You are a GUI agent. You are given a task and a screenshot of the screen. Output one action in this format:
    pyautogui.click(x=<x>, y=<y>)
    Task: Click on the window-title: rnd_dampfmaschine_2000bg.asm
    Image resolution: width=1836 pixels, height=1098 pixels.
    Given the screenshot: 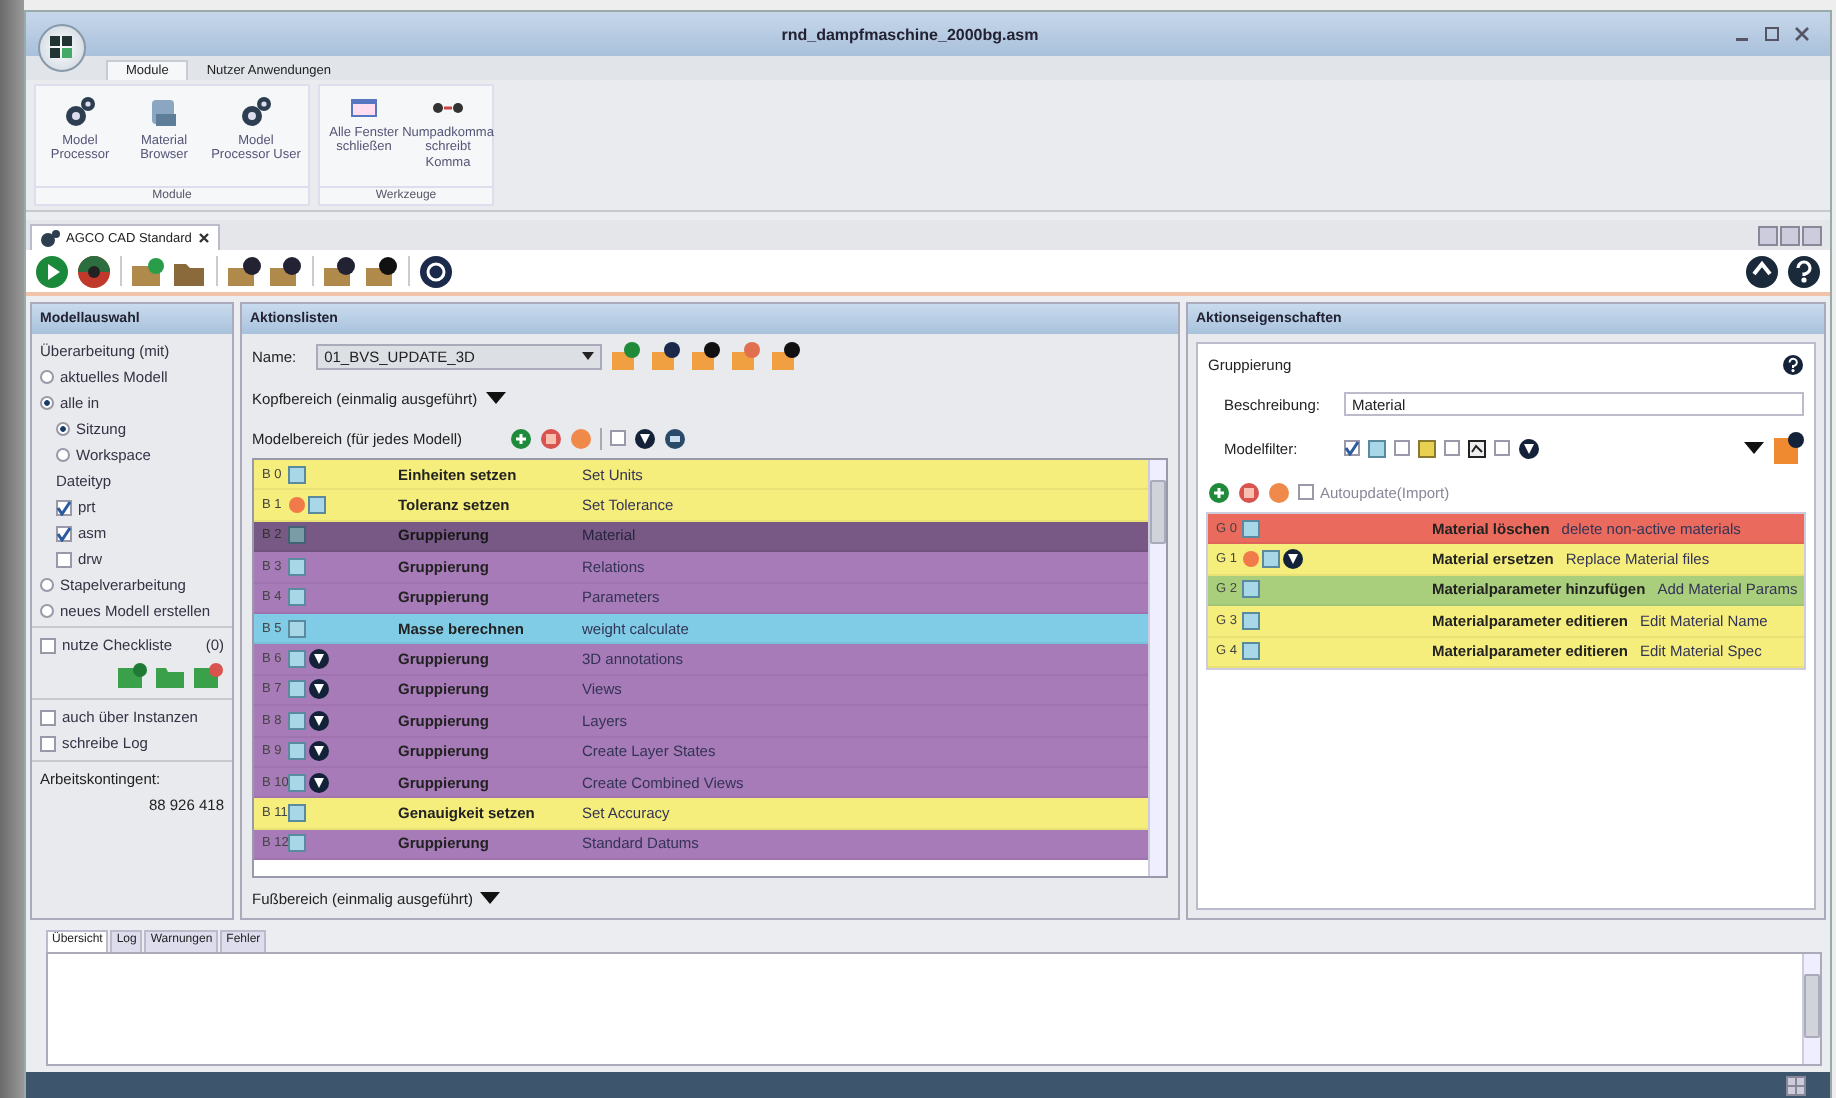 What is the action you would take?
    pyautogui.click(x=910, y=34)
    